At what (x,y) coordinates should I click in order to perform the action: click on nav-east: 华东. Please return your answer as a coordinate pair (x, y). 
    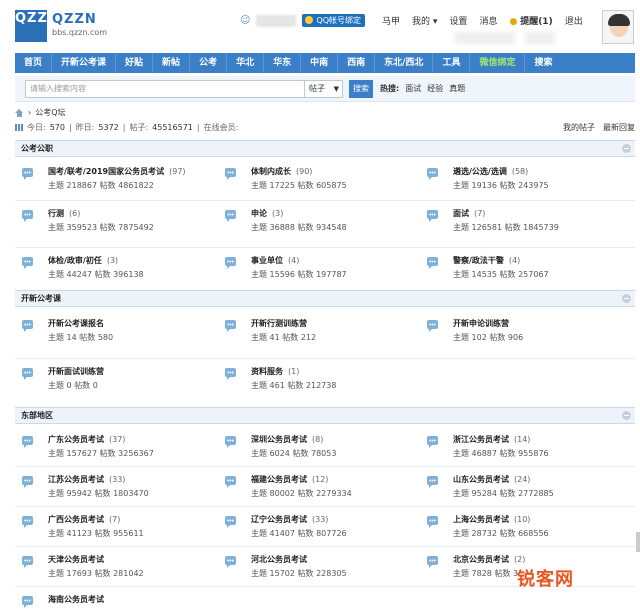
    Looking at the image, I should click on (283, 63).